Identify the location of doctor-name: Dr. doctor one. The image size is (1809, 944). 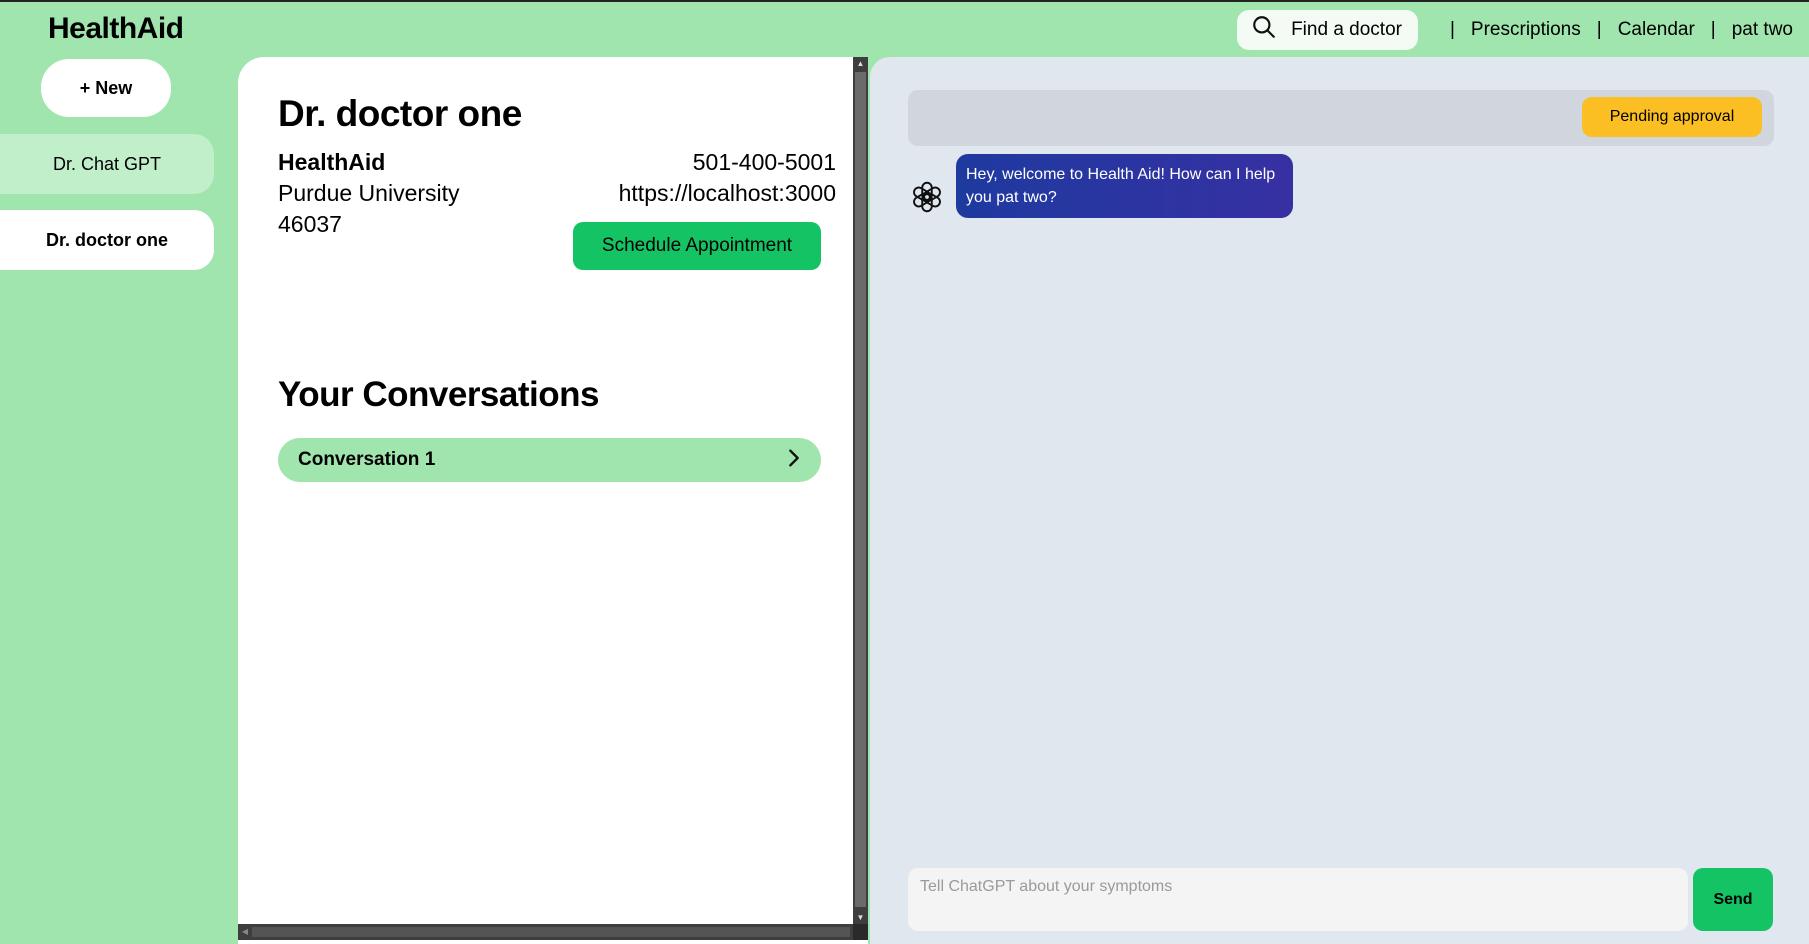
(400, 113).